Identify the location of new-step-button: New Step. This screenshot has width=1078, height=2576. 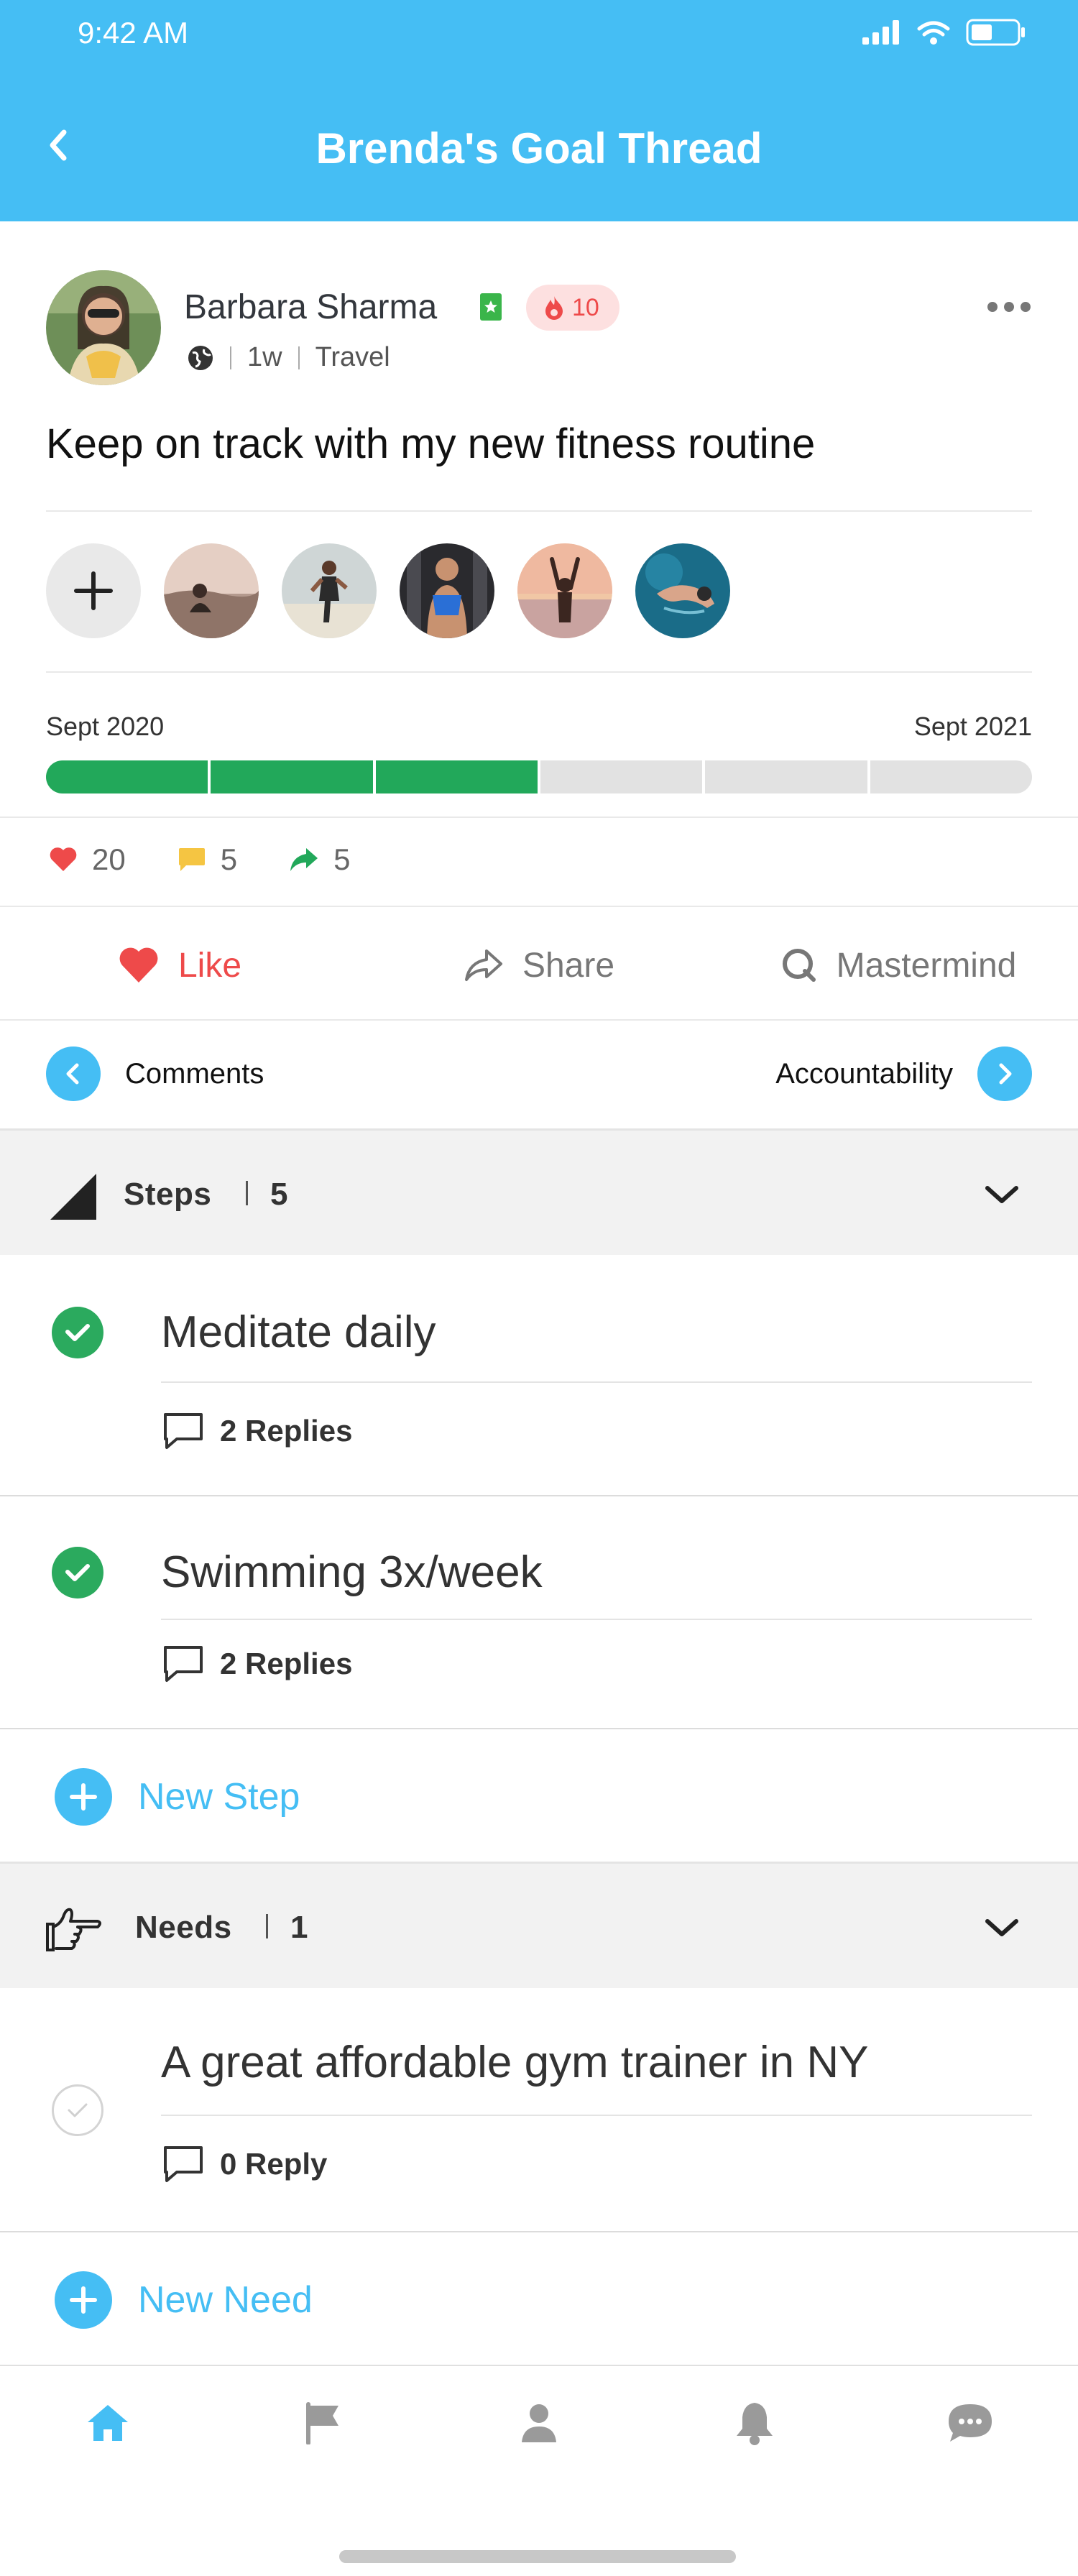
(177, 1797).